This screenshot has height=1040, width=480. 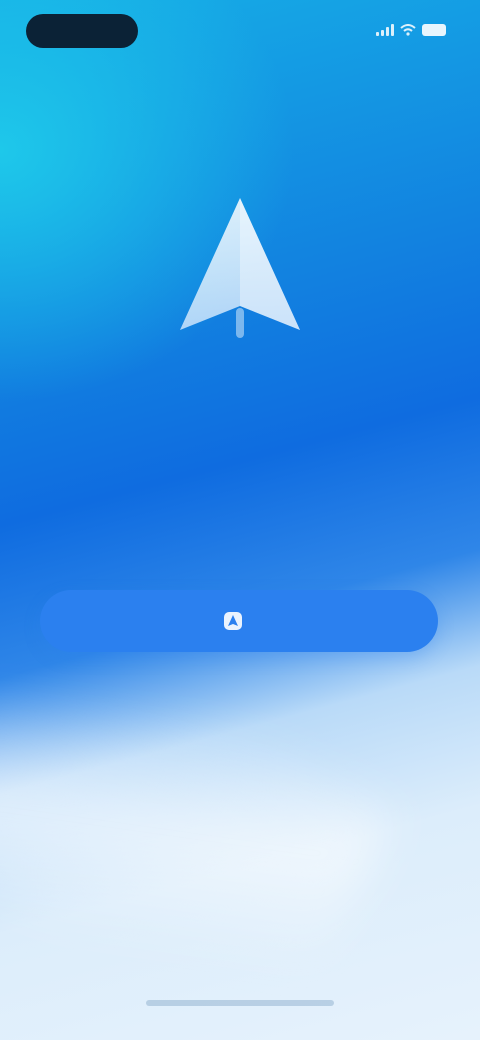 I want to click on wifi-icon, so click(x=408, y=30).